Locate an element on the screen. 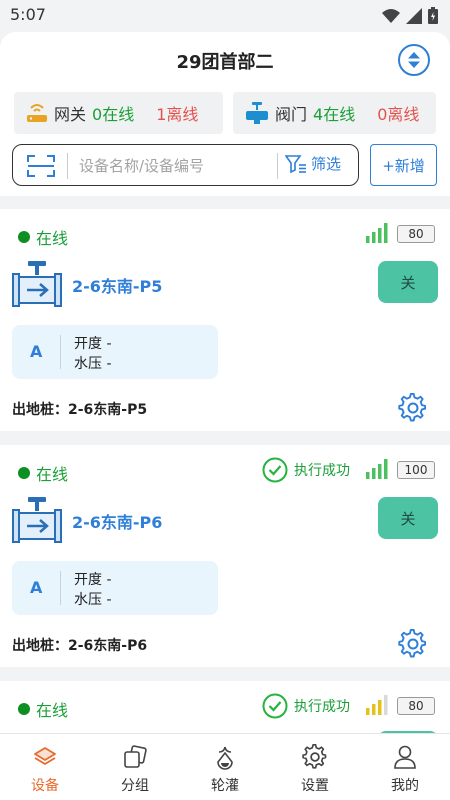 This screenshot has height=800, width=450. tab-profile: 我的 is located at coordinates (405, 767).